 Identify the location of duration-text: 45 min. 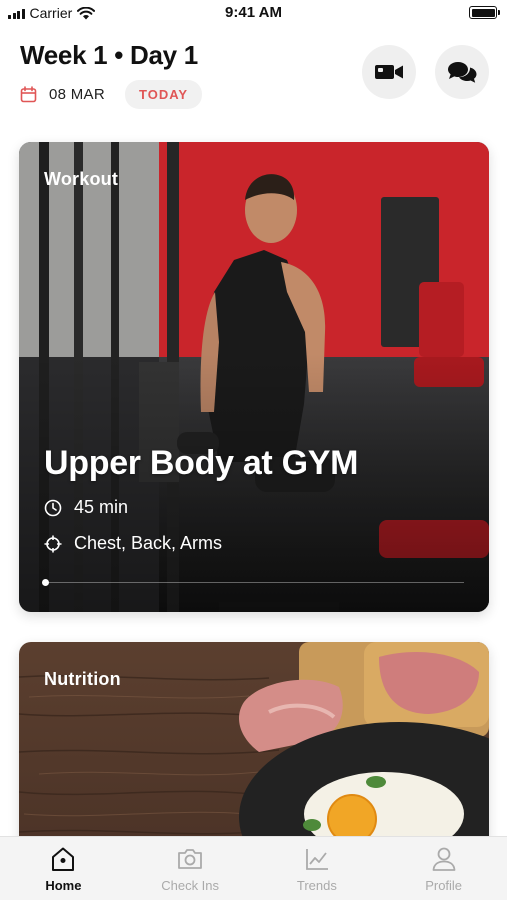
(101, 507).